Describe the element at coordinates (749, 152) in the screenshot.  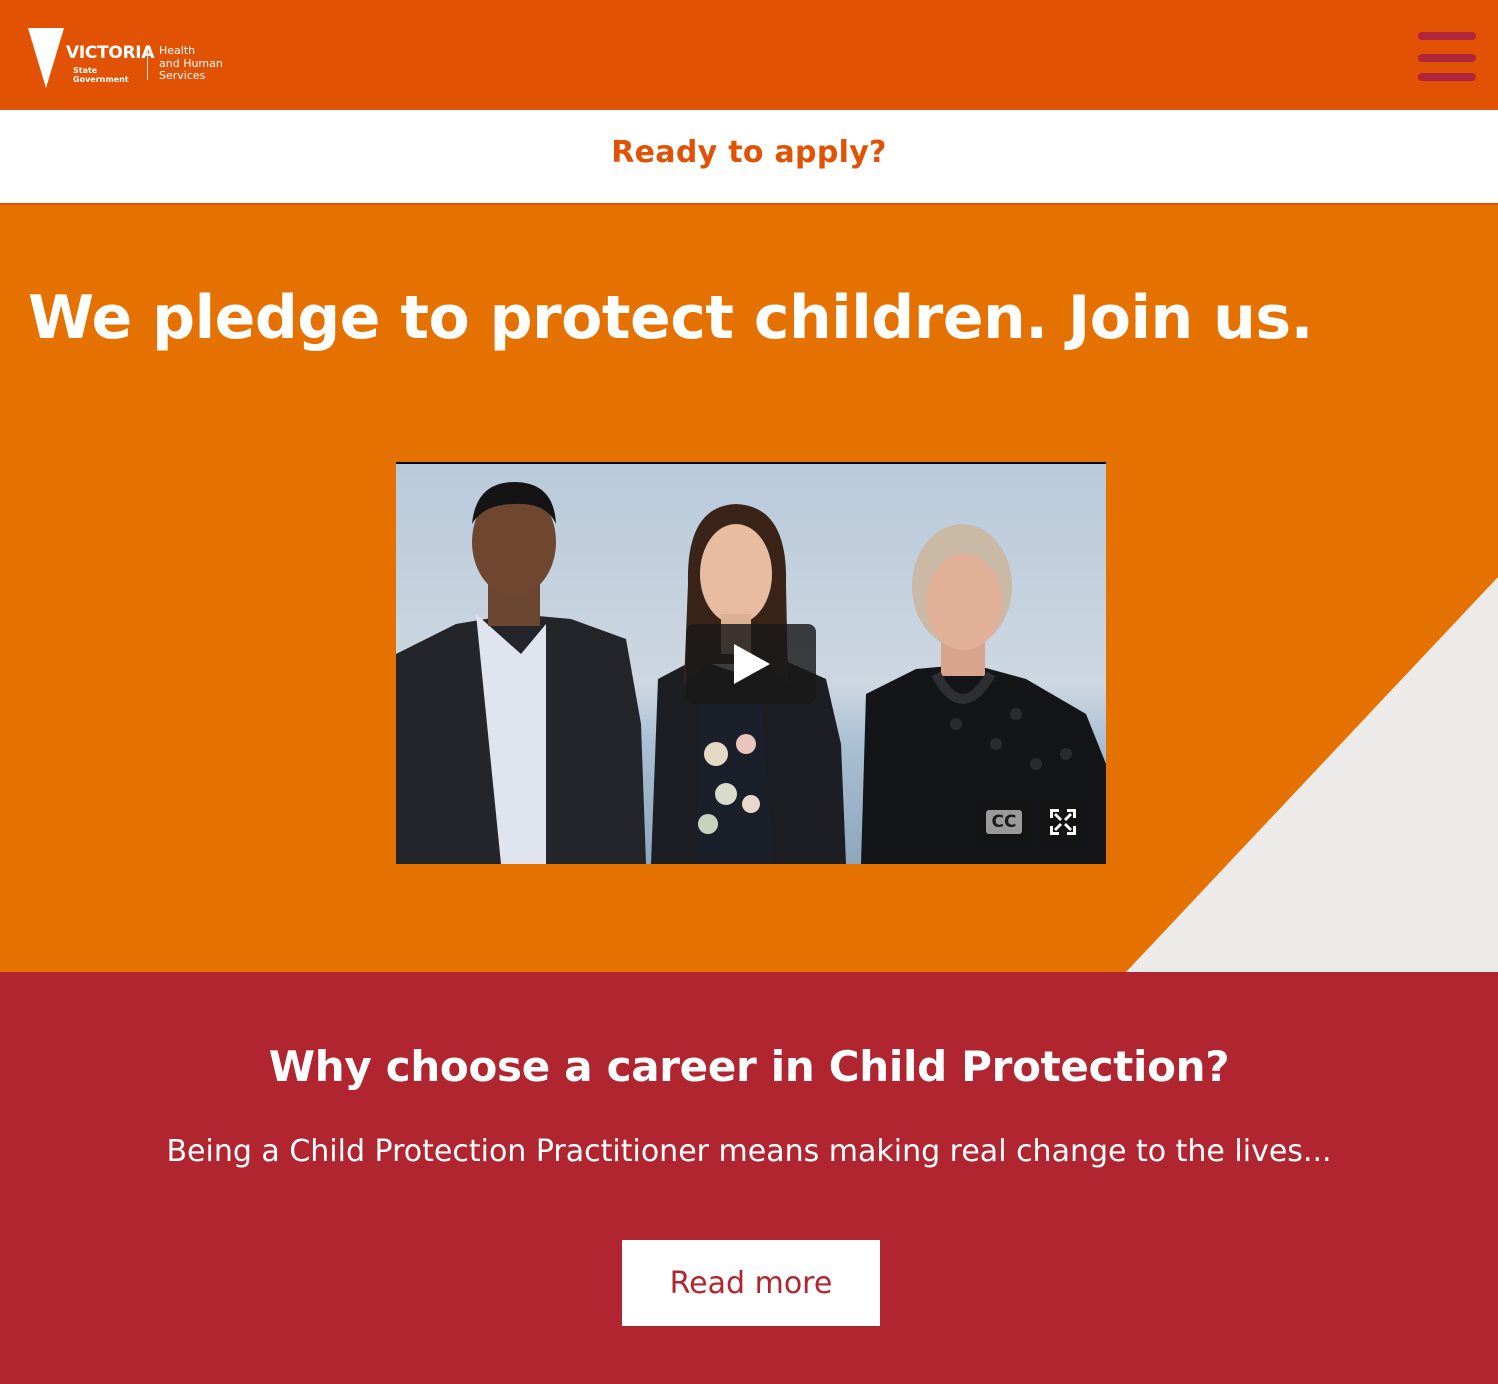
I see `ready-to-apply-link: Ready to apply?` at that location.